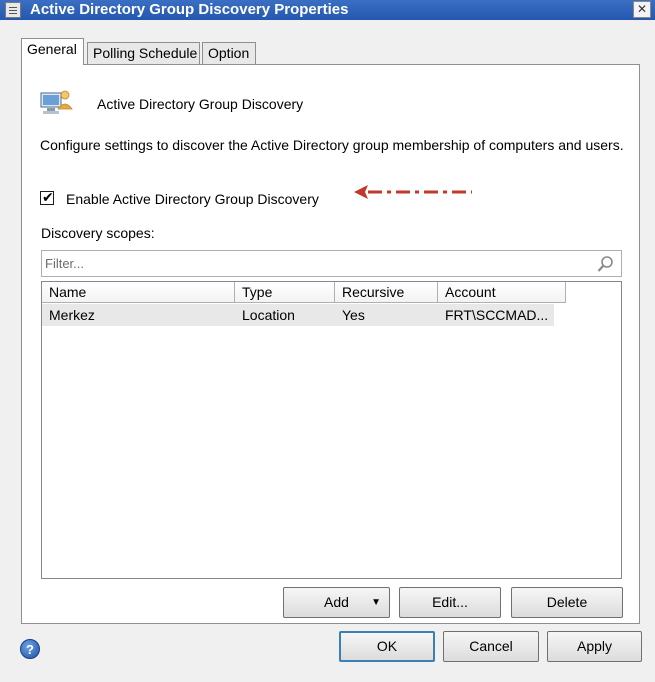 The height and width of the screenshot is (682, 655). Describe the element at coordinates (594, 646) in the screenshot. I see `apply-button: Apply` at that location.